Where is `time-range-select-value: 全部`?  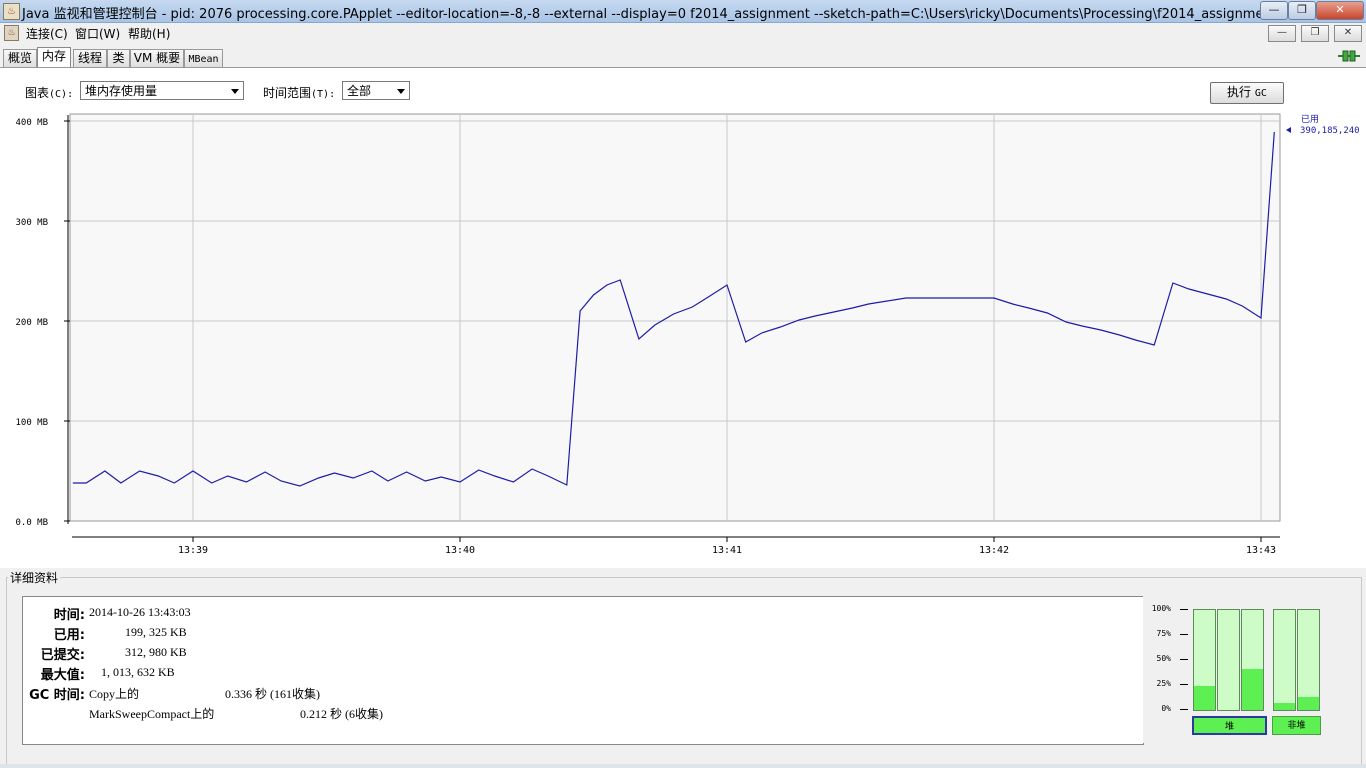
time-range-select-value: 全部 is located at coordinates (359, 91).